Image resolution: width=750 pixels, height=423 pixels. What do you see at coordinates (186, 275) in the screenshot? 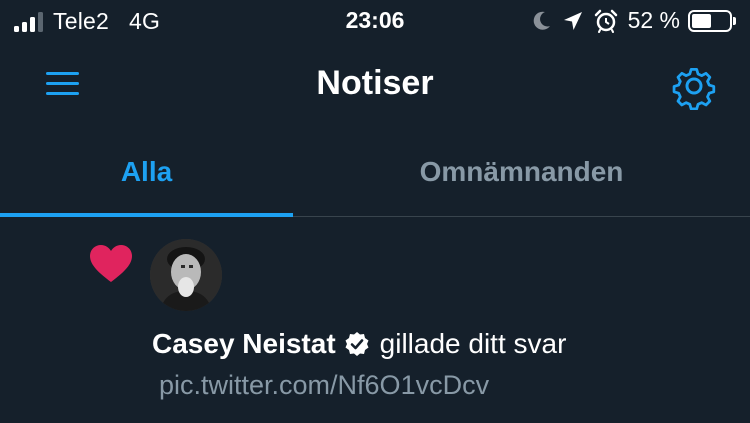
I see `avatar` at bounding box center [186, 275].